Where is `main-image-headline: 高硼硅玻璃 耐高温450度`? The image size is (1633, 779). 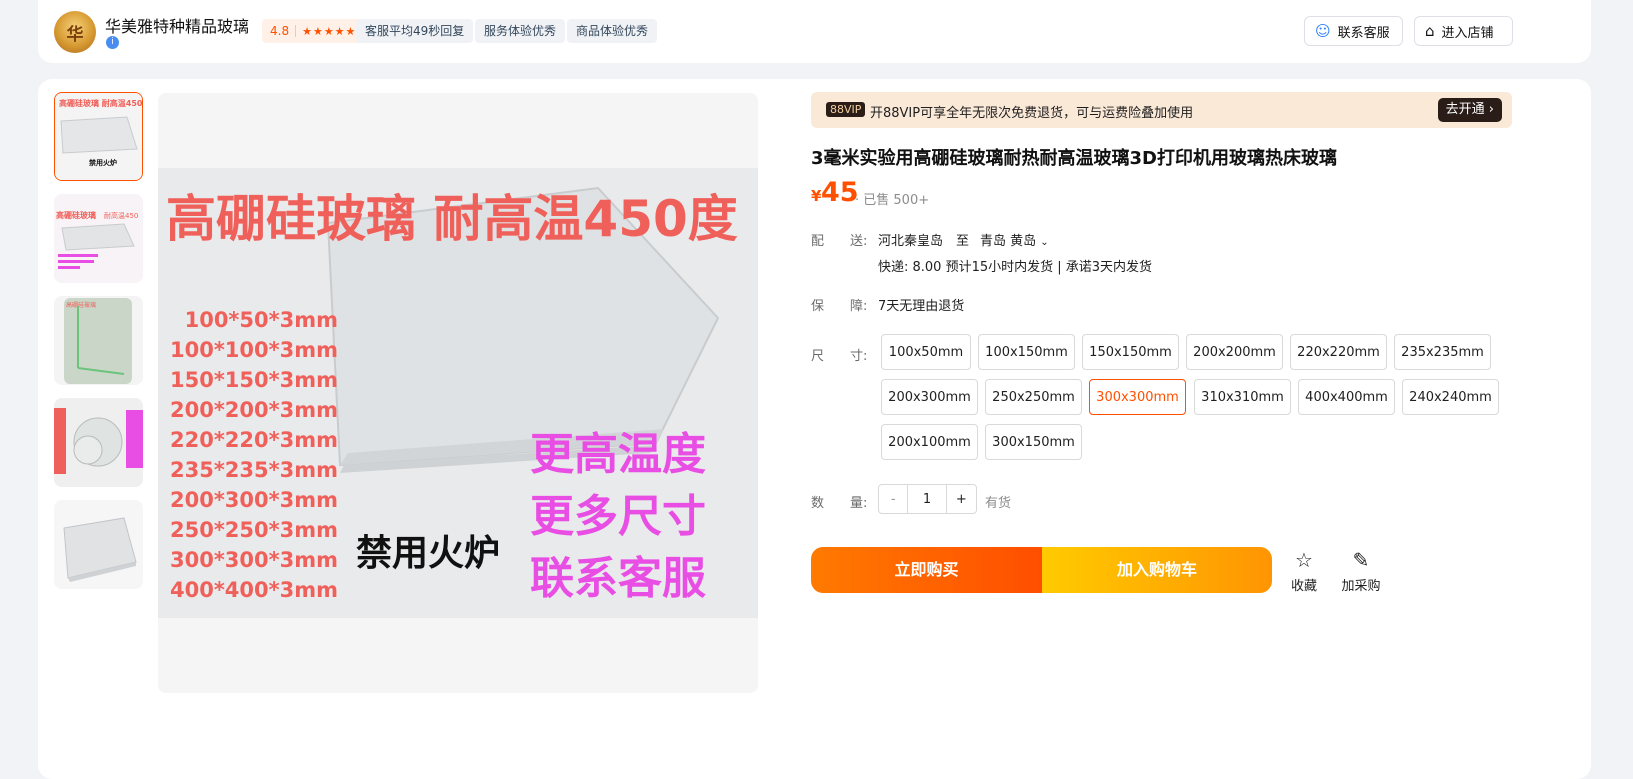 main-image-headline: 高硼硅玻璃 耐高温450度 is located at coordinates (452, 219).